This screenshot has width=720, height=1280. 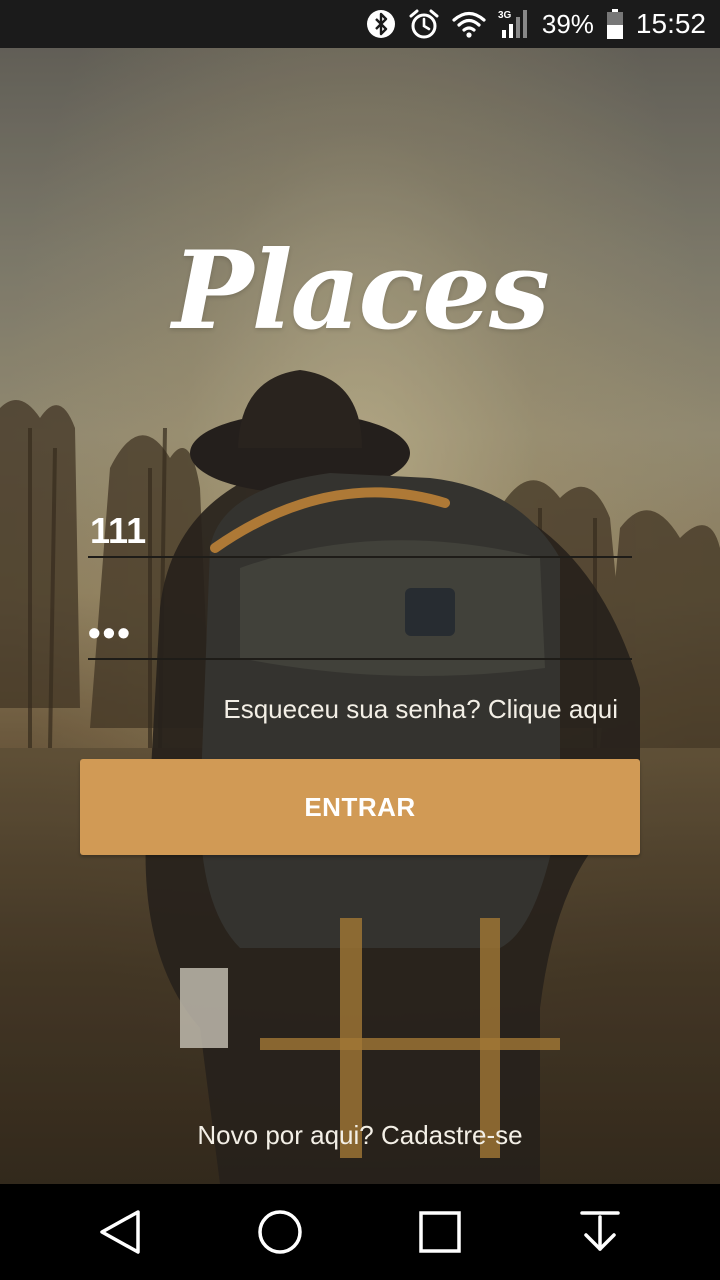 I want to click on signal-3g-icon: 3G, so click(x=514, y=24).